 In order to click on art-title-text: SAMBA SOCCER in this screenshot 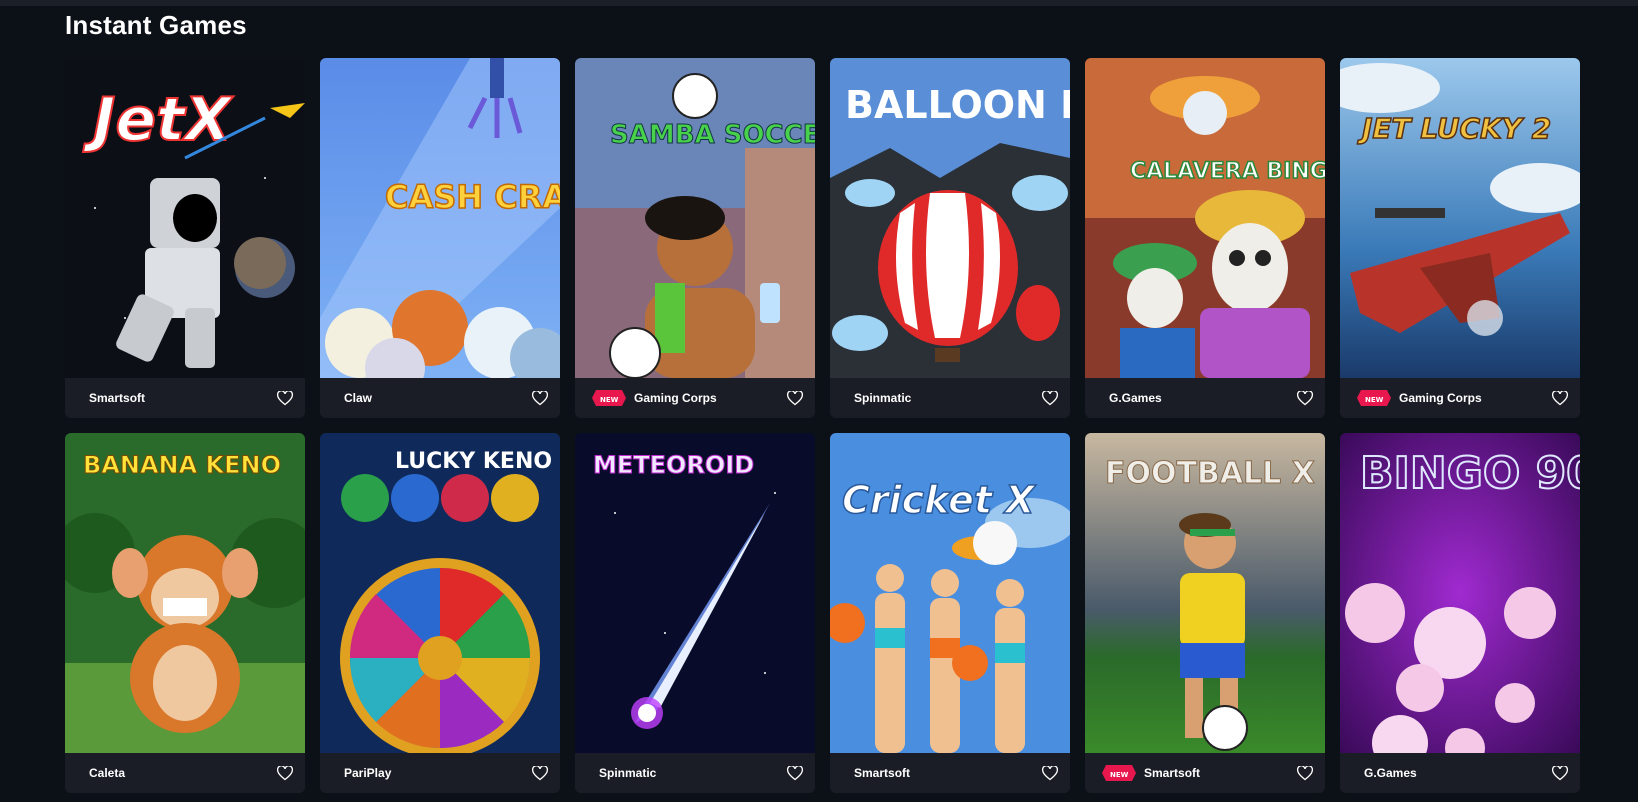, I will do `click(712, 135)`.